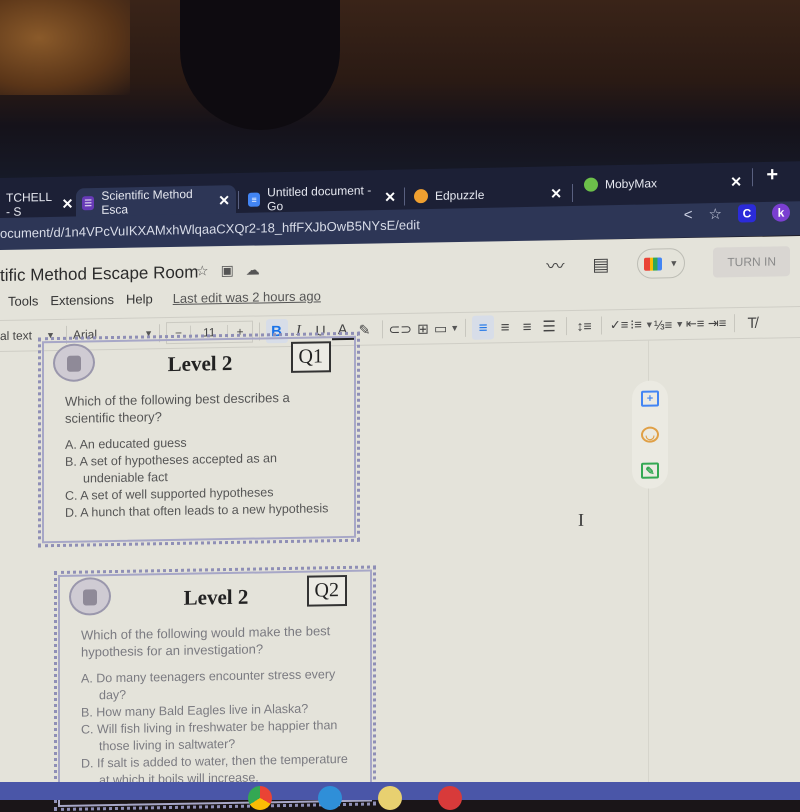 The height and width of the screenshot is (812, 800). I want to click on comments-icon: ▤, so click(600, 264).